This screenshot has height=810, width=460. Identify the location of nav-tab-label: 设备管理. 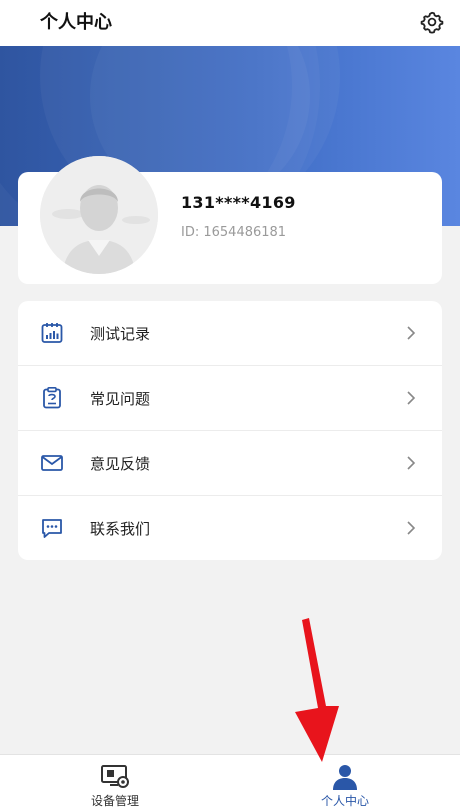
(114, 801).